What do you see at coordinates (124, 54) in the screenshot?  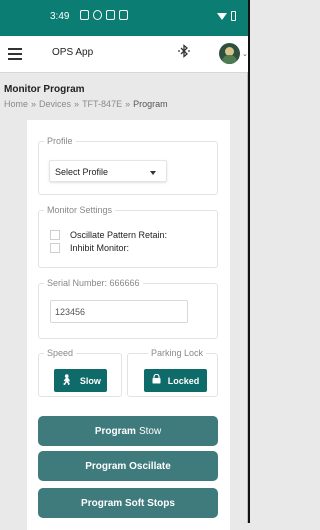 I see `app-bar: OPS App ⌄` at bounding box center [124, 54].